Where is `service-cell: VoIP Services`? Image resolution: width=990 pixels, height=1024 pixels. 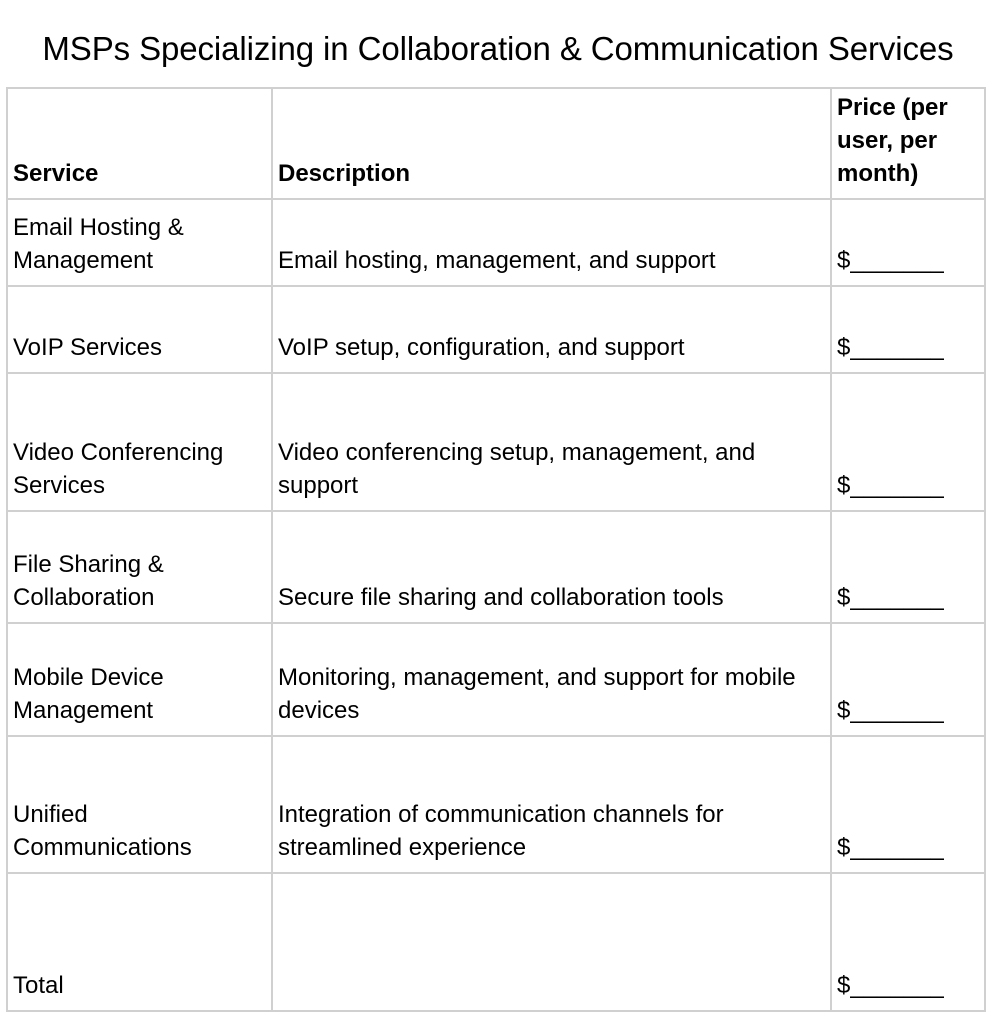 service-cell: VoIP Services is located at coordinates (139, 329).